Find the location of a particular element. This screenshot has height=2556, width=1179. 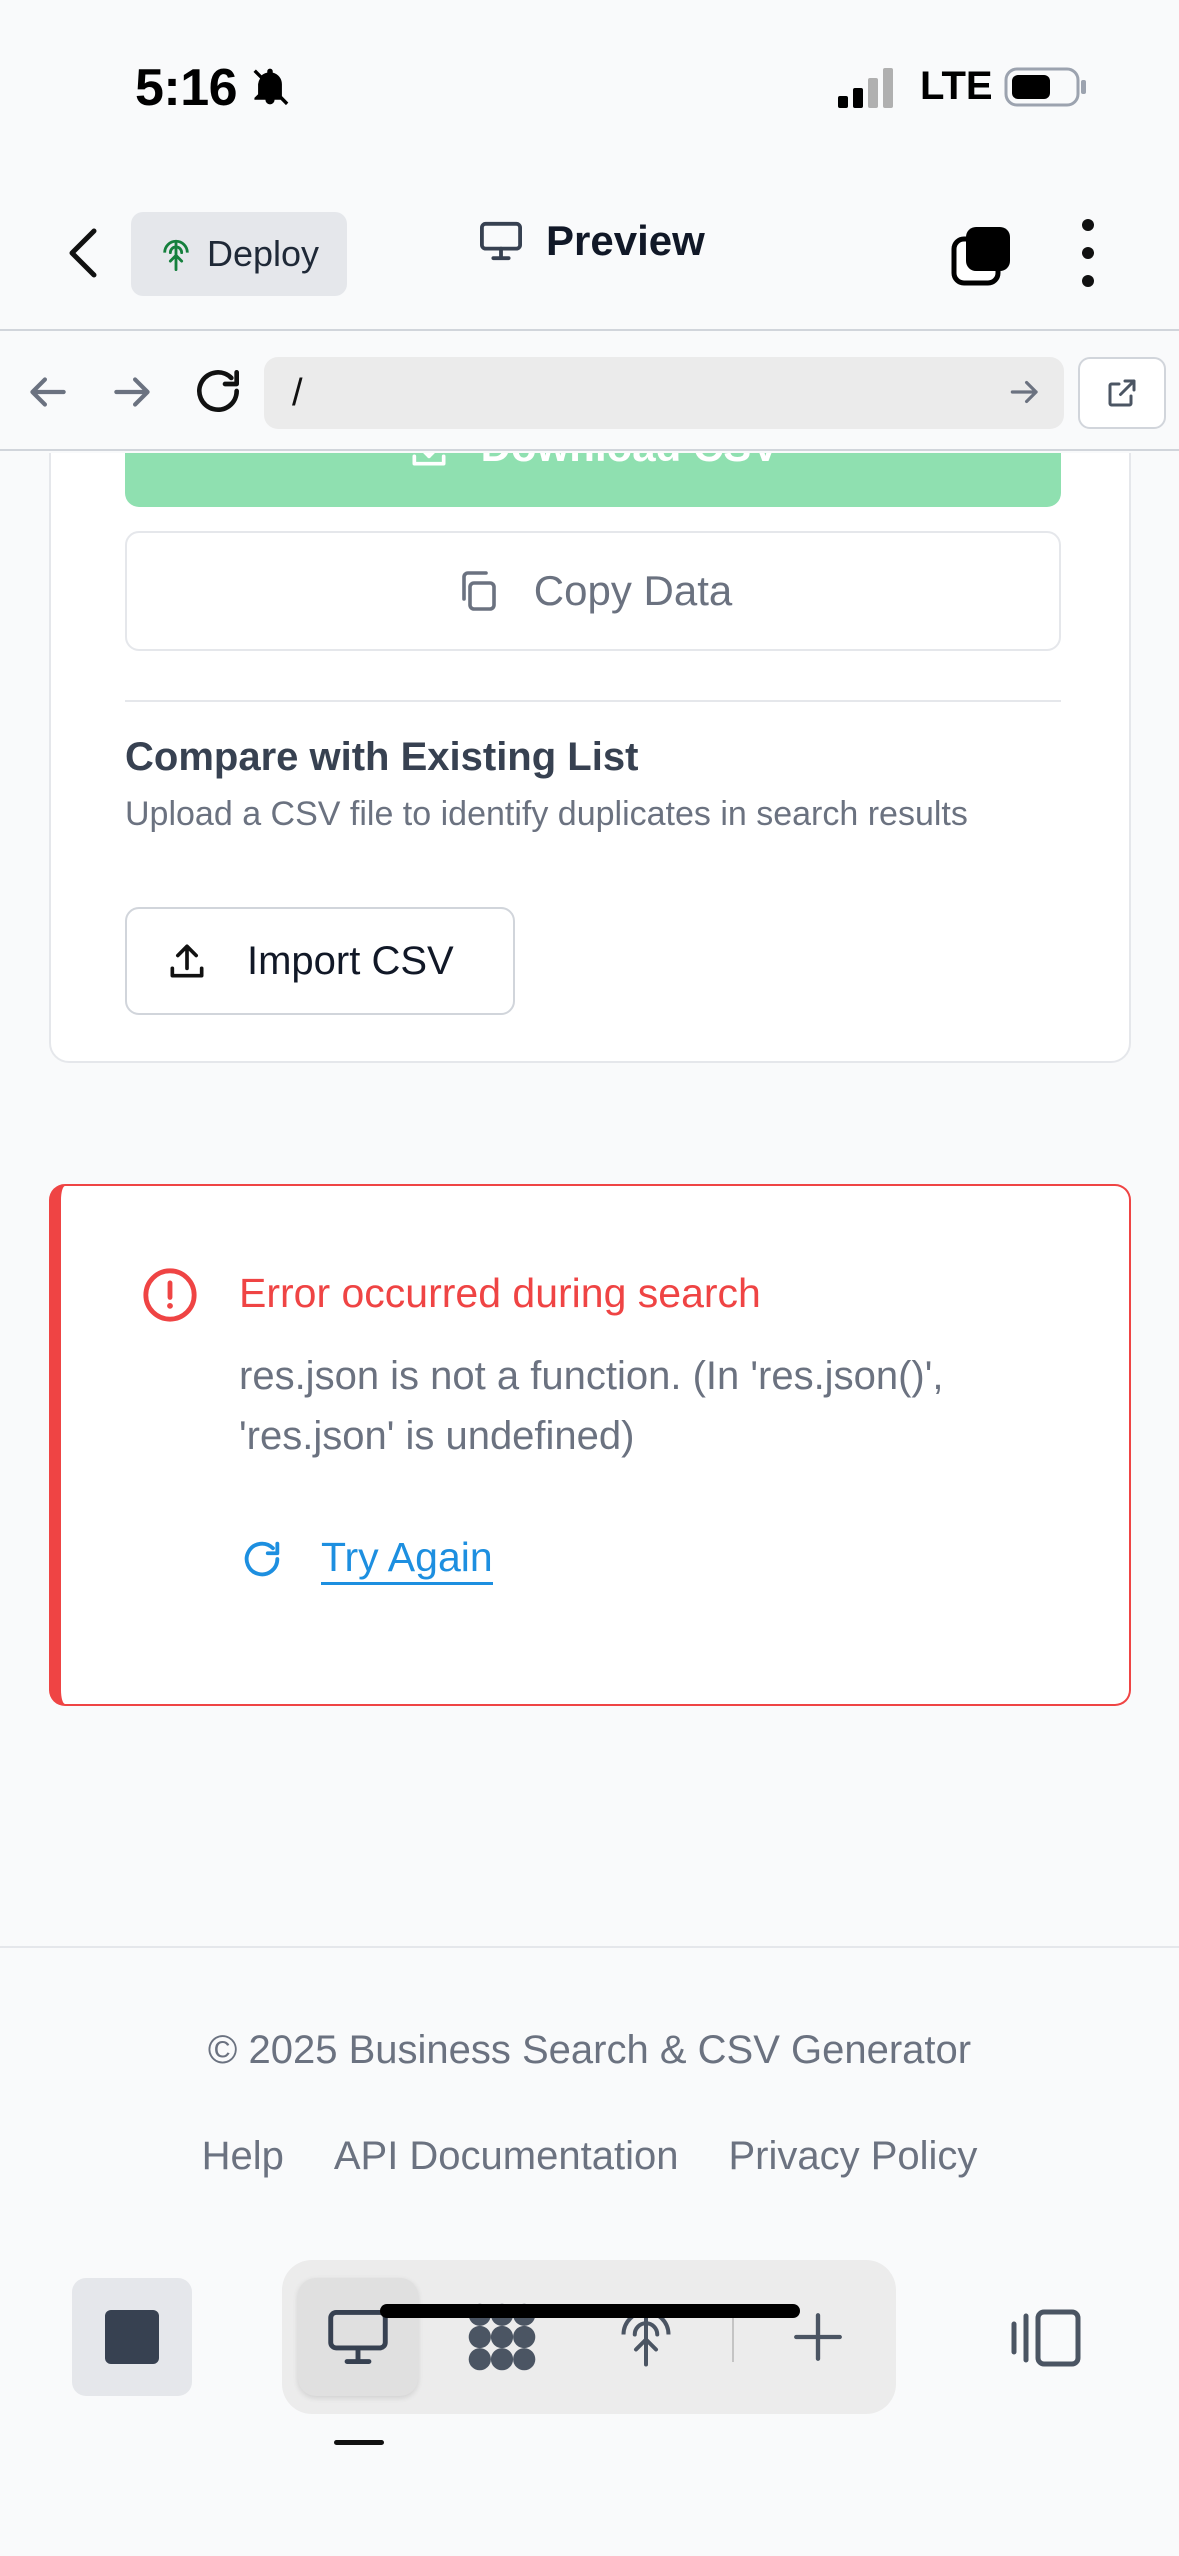

download-csv-button: Download CSV is located at coordinates (593, 480).